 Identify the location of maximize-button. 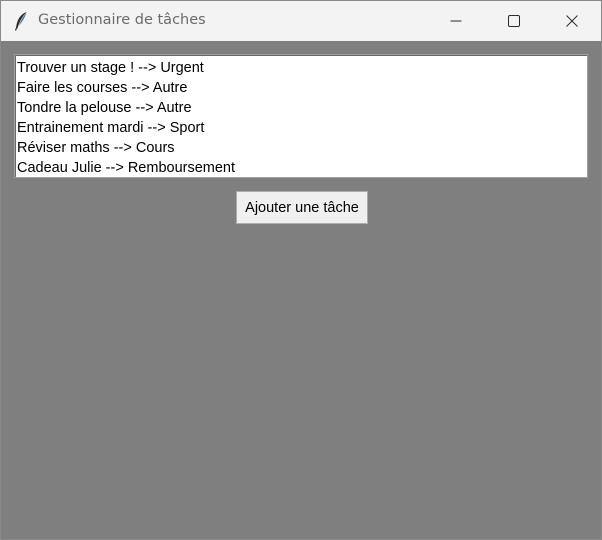
(514, 21).